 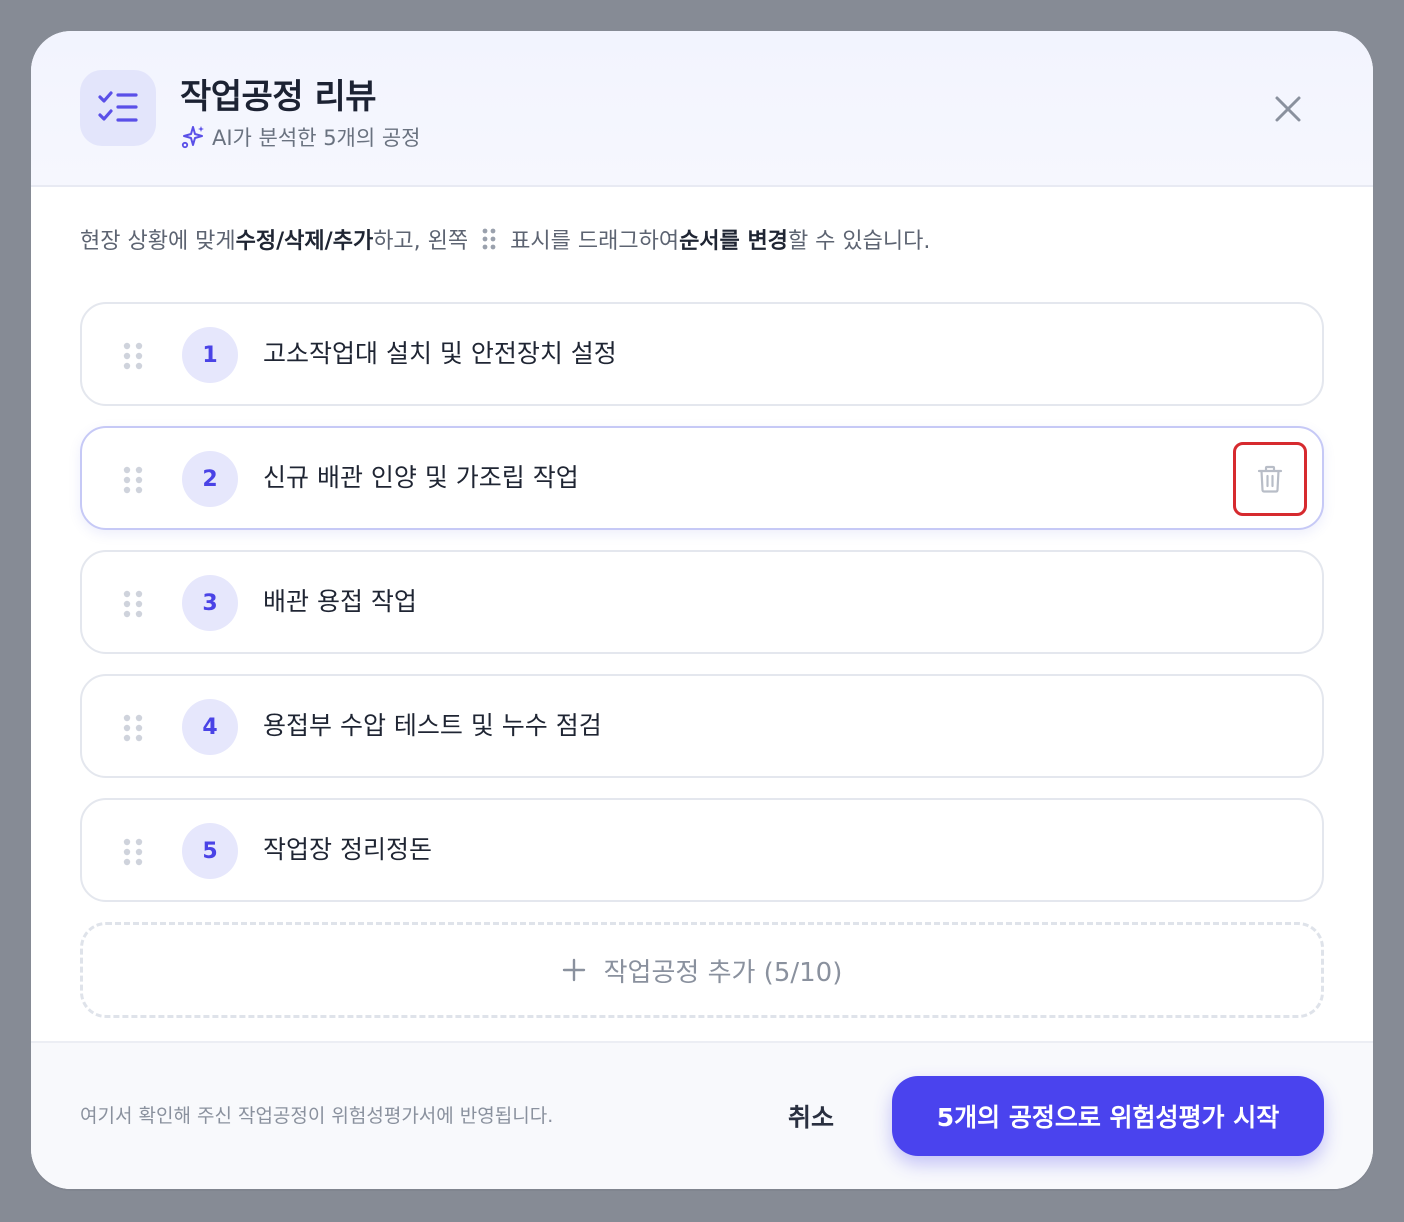 I want to click on delete-step-button, so click(x=1270, y=479).